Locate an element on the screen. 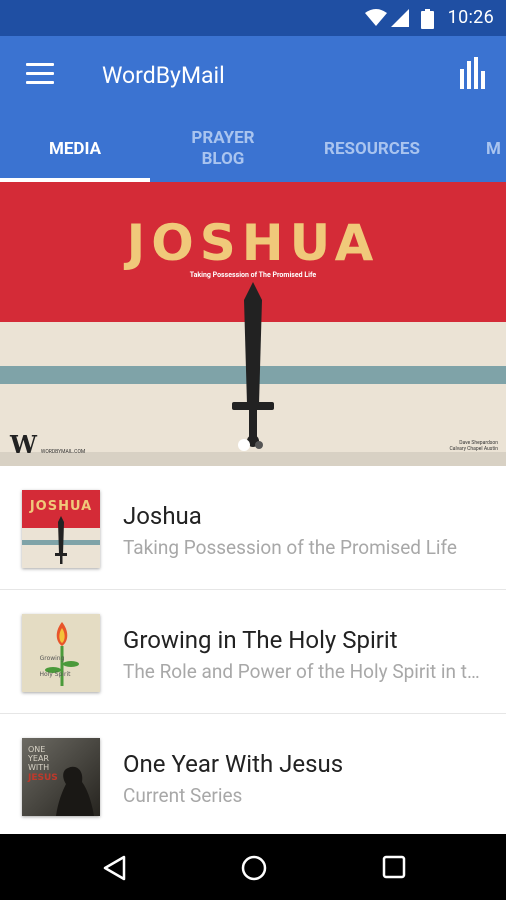 The height and width of the screenshot is (900, 506). tab-more-partial: M is located at coordinates (496, 149).